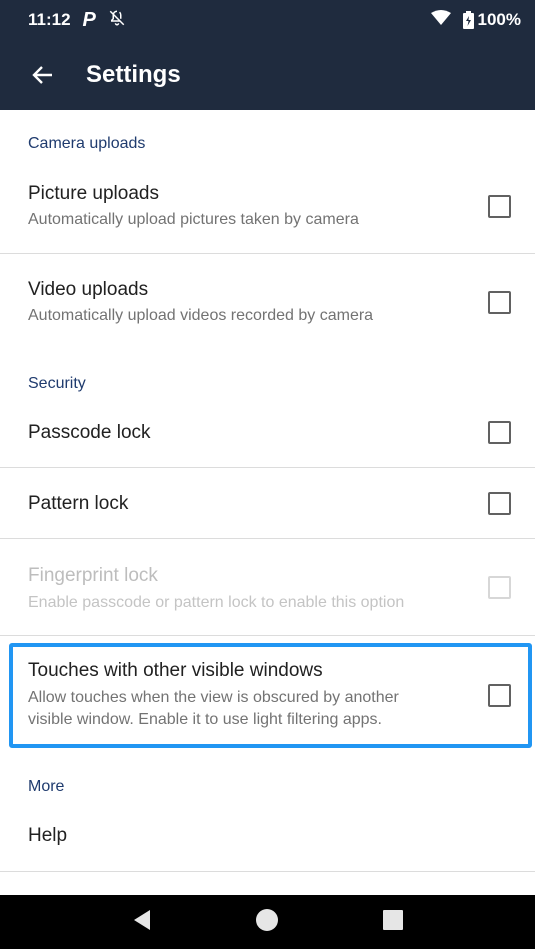 This screenshot has width=535, height=949. I want to click on arrow-back-icon, so click(42, 75).